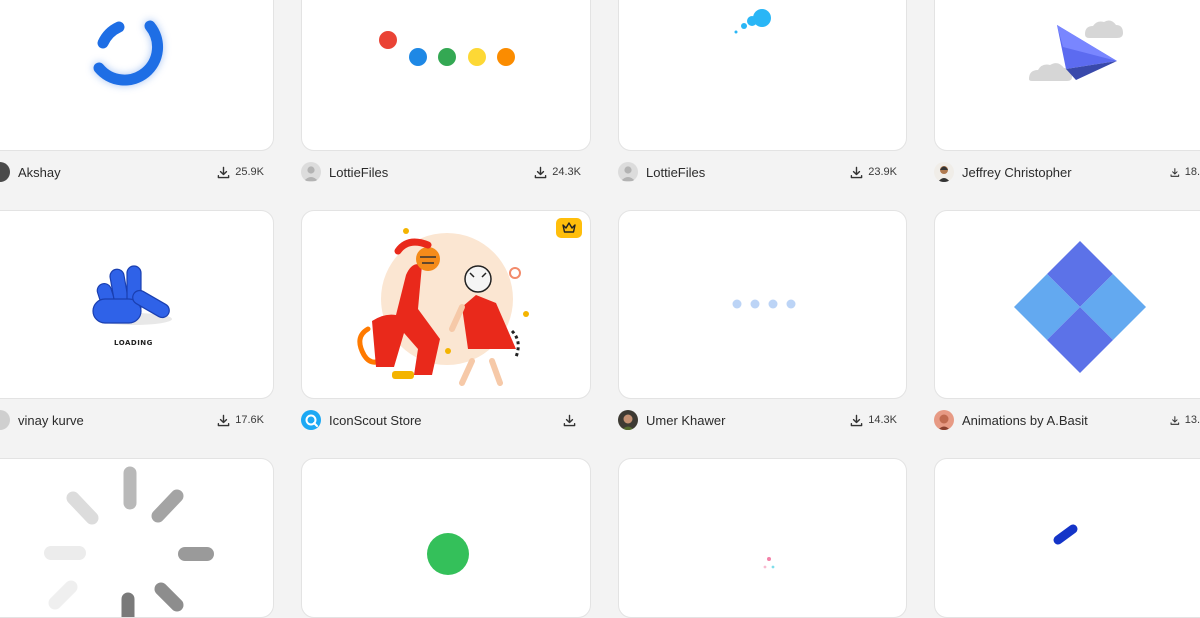  Describe the element at coordinates (1192, 420) in the screenshot. I see `download-count: 13.` at that location.